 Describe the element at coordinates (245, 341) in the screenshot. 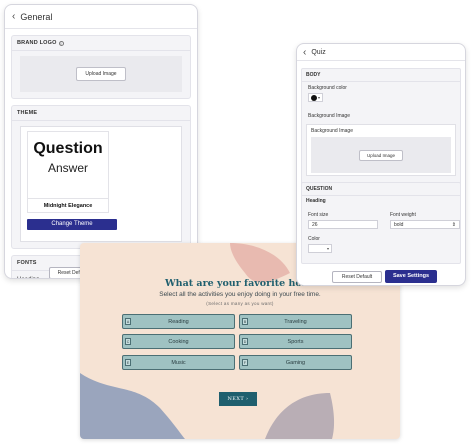

I see `option-key: D` at that location.